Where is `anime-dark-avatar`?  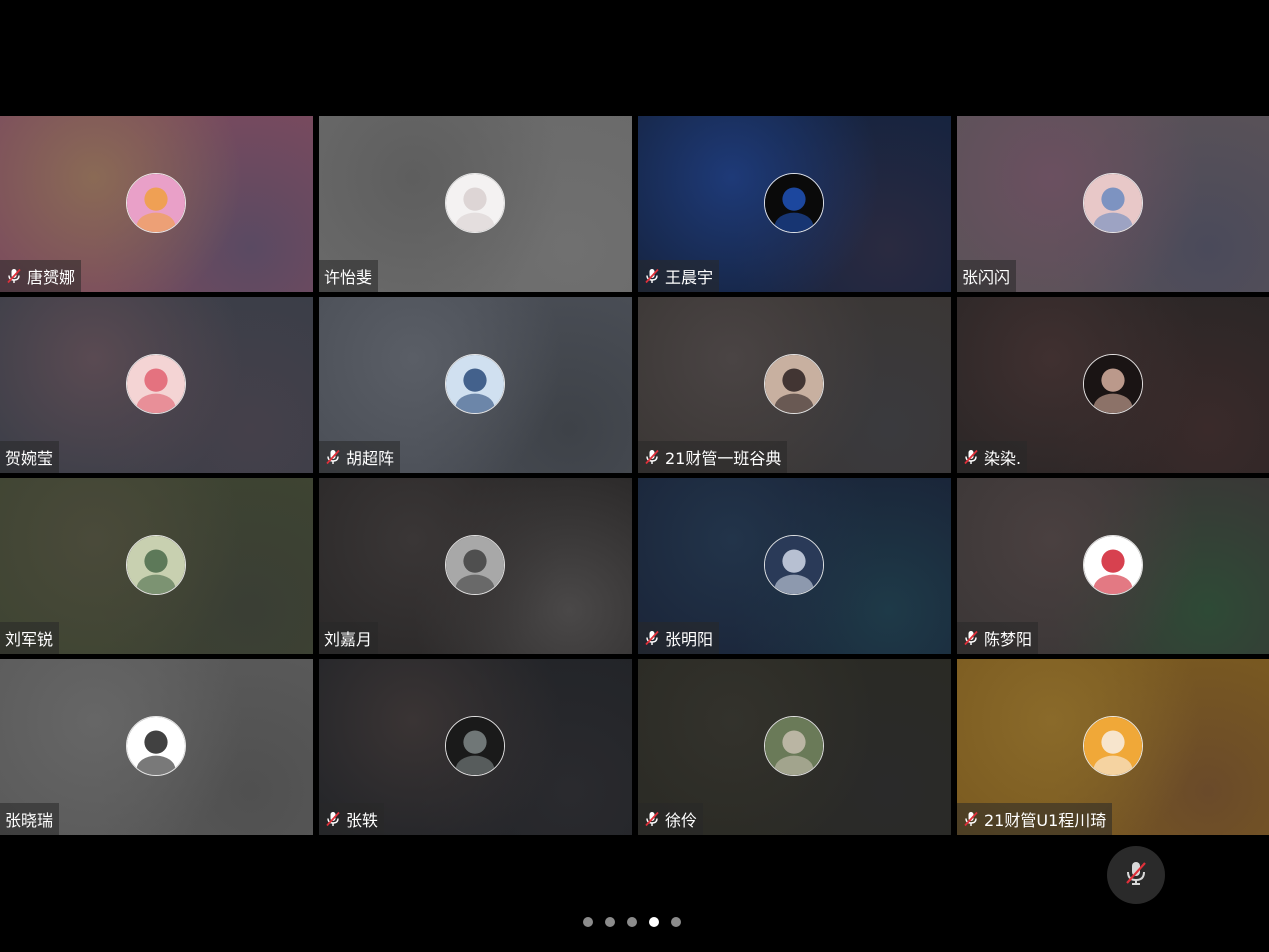
anime-dark-avatar is located at coordinates (793, 565).